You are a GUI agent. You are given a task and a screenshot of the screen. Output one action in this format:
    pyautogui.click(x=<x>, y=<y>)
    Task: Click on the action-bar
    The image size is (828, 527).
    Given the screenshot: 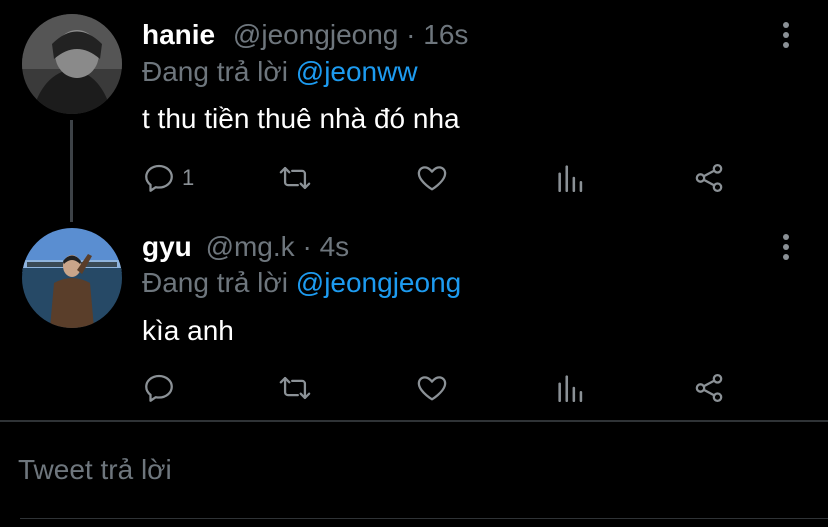 What is the action you would take?
    pyautogui.click(x=440, y=388)
    